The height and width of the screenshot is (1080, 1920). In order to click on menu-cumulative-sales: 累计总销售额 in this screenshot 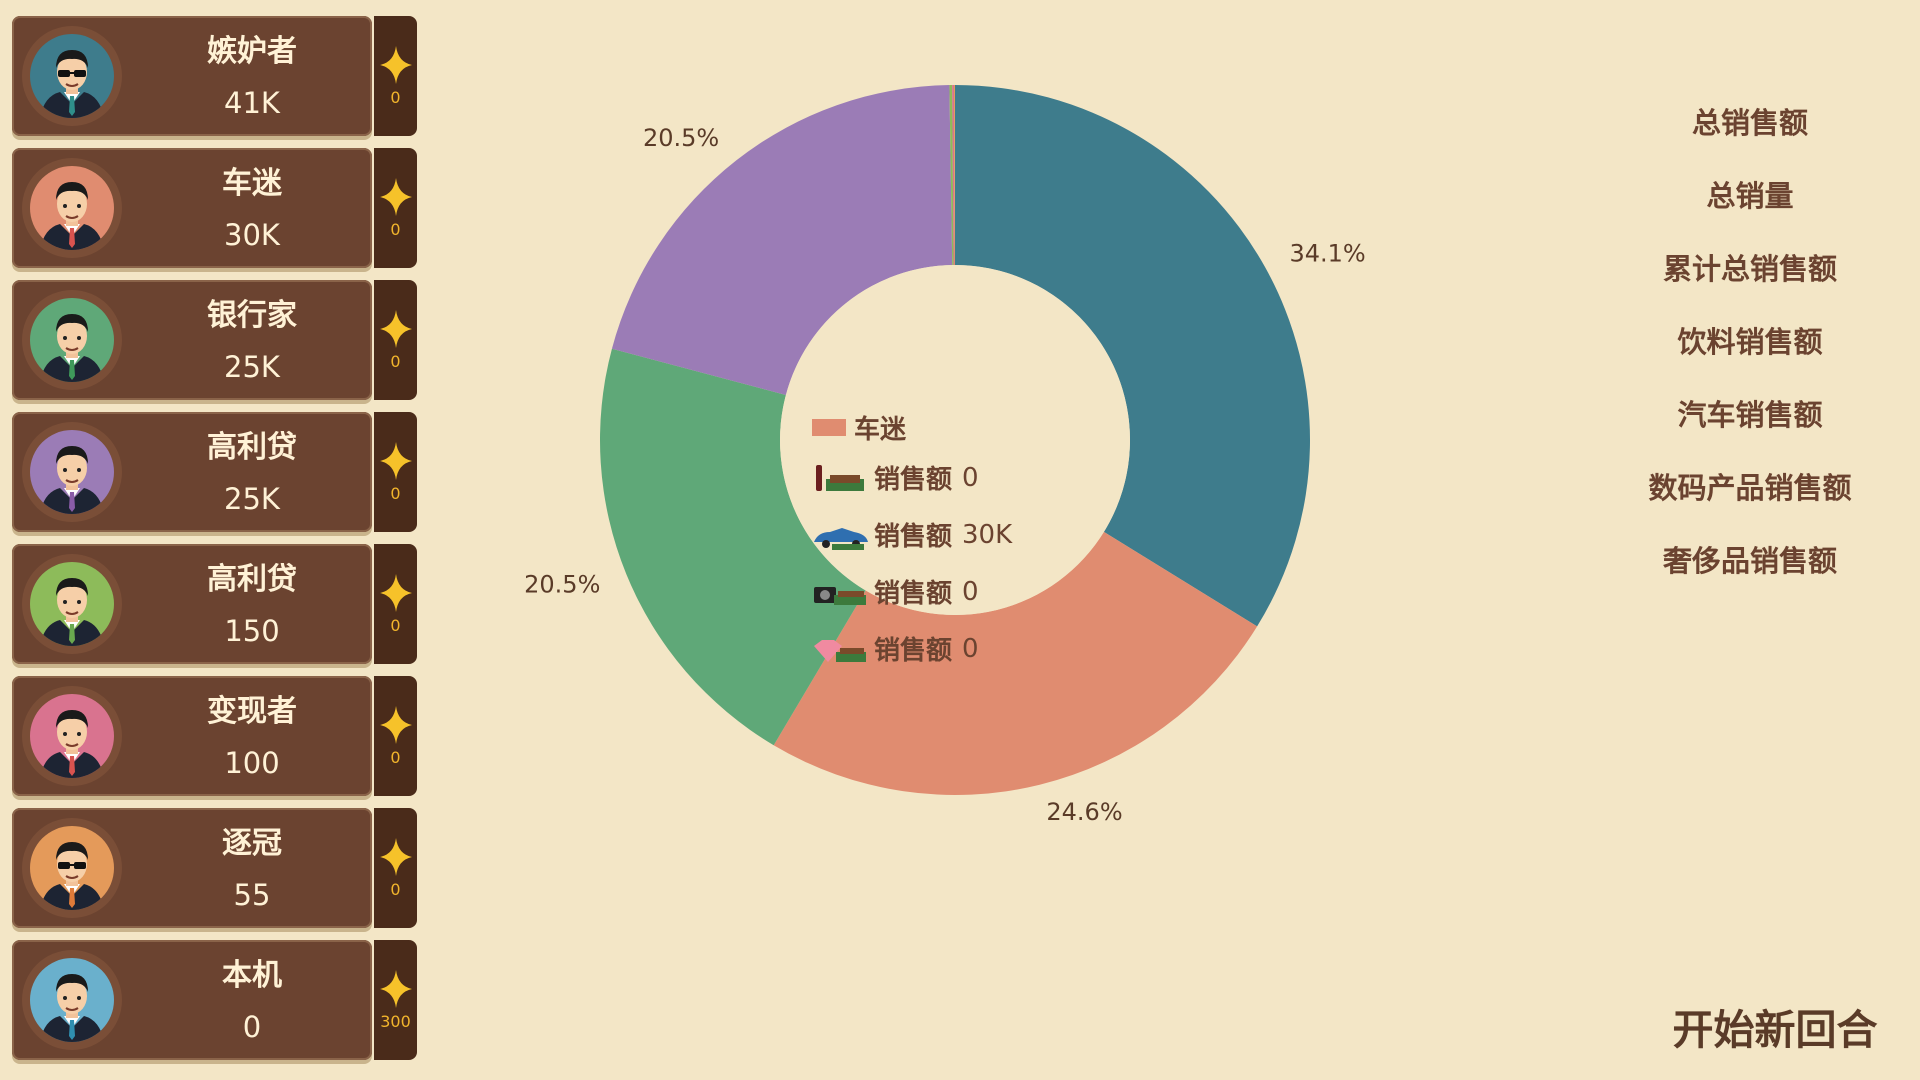, I will do `click(1750, 282)`.